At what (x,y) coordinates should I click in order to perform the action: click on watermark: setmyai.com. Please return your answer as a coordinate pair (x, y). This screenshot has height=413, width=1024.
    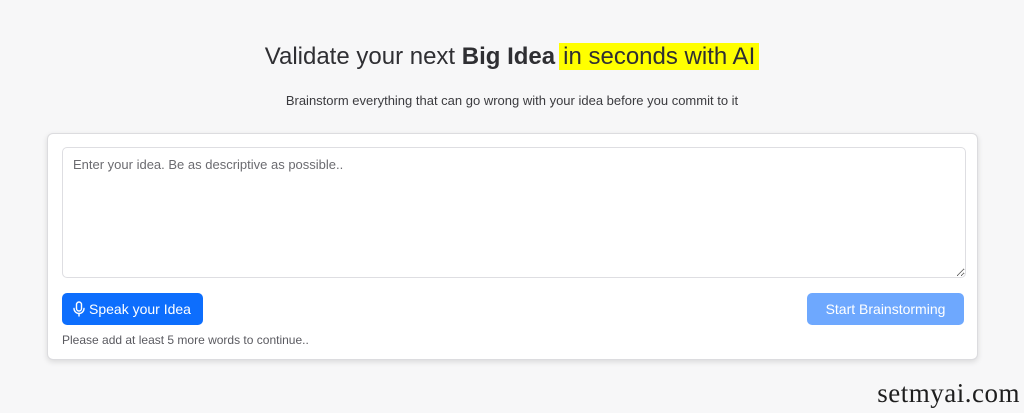
    Looking at the image, I should click on (948, 393).